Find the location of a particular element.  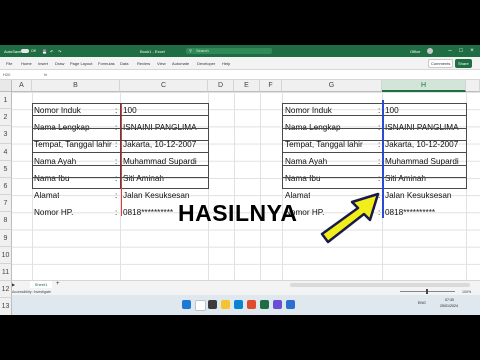

office-icon is located at coordinates (251, 304).